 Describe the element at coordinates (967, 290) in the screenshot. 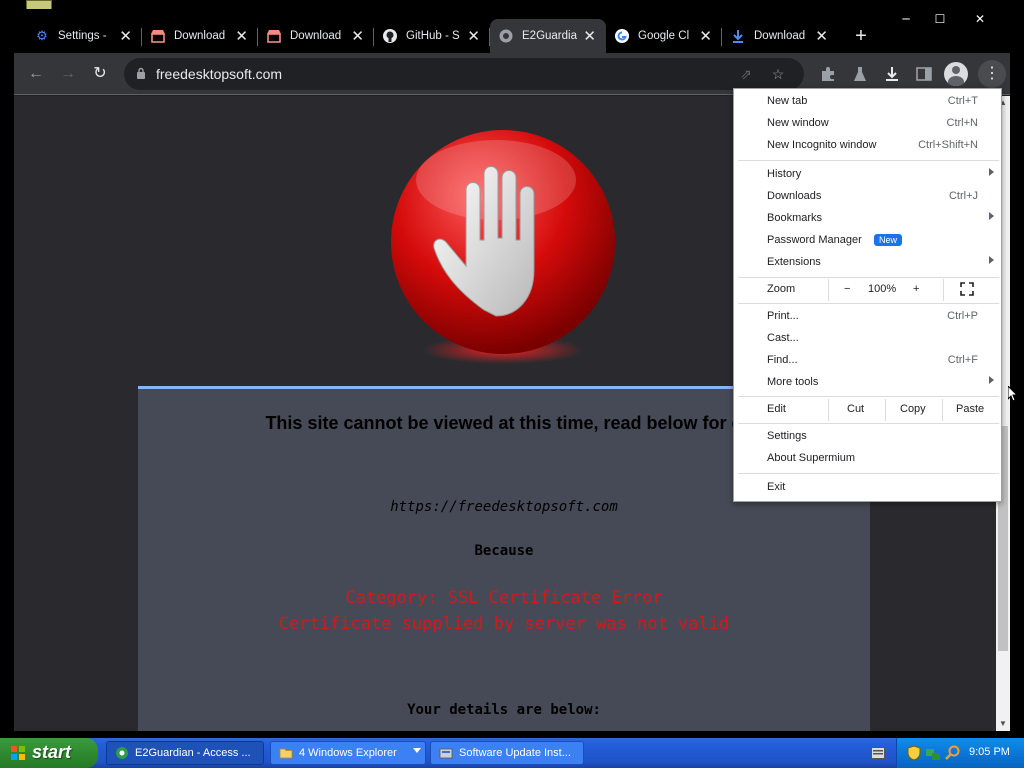

I see `fullscreen-icon` at that location.